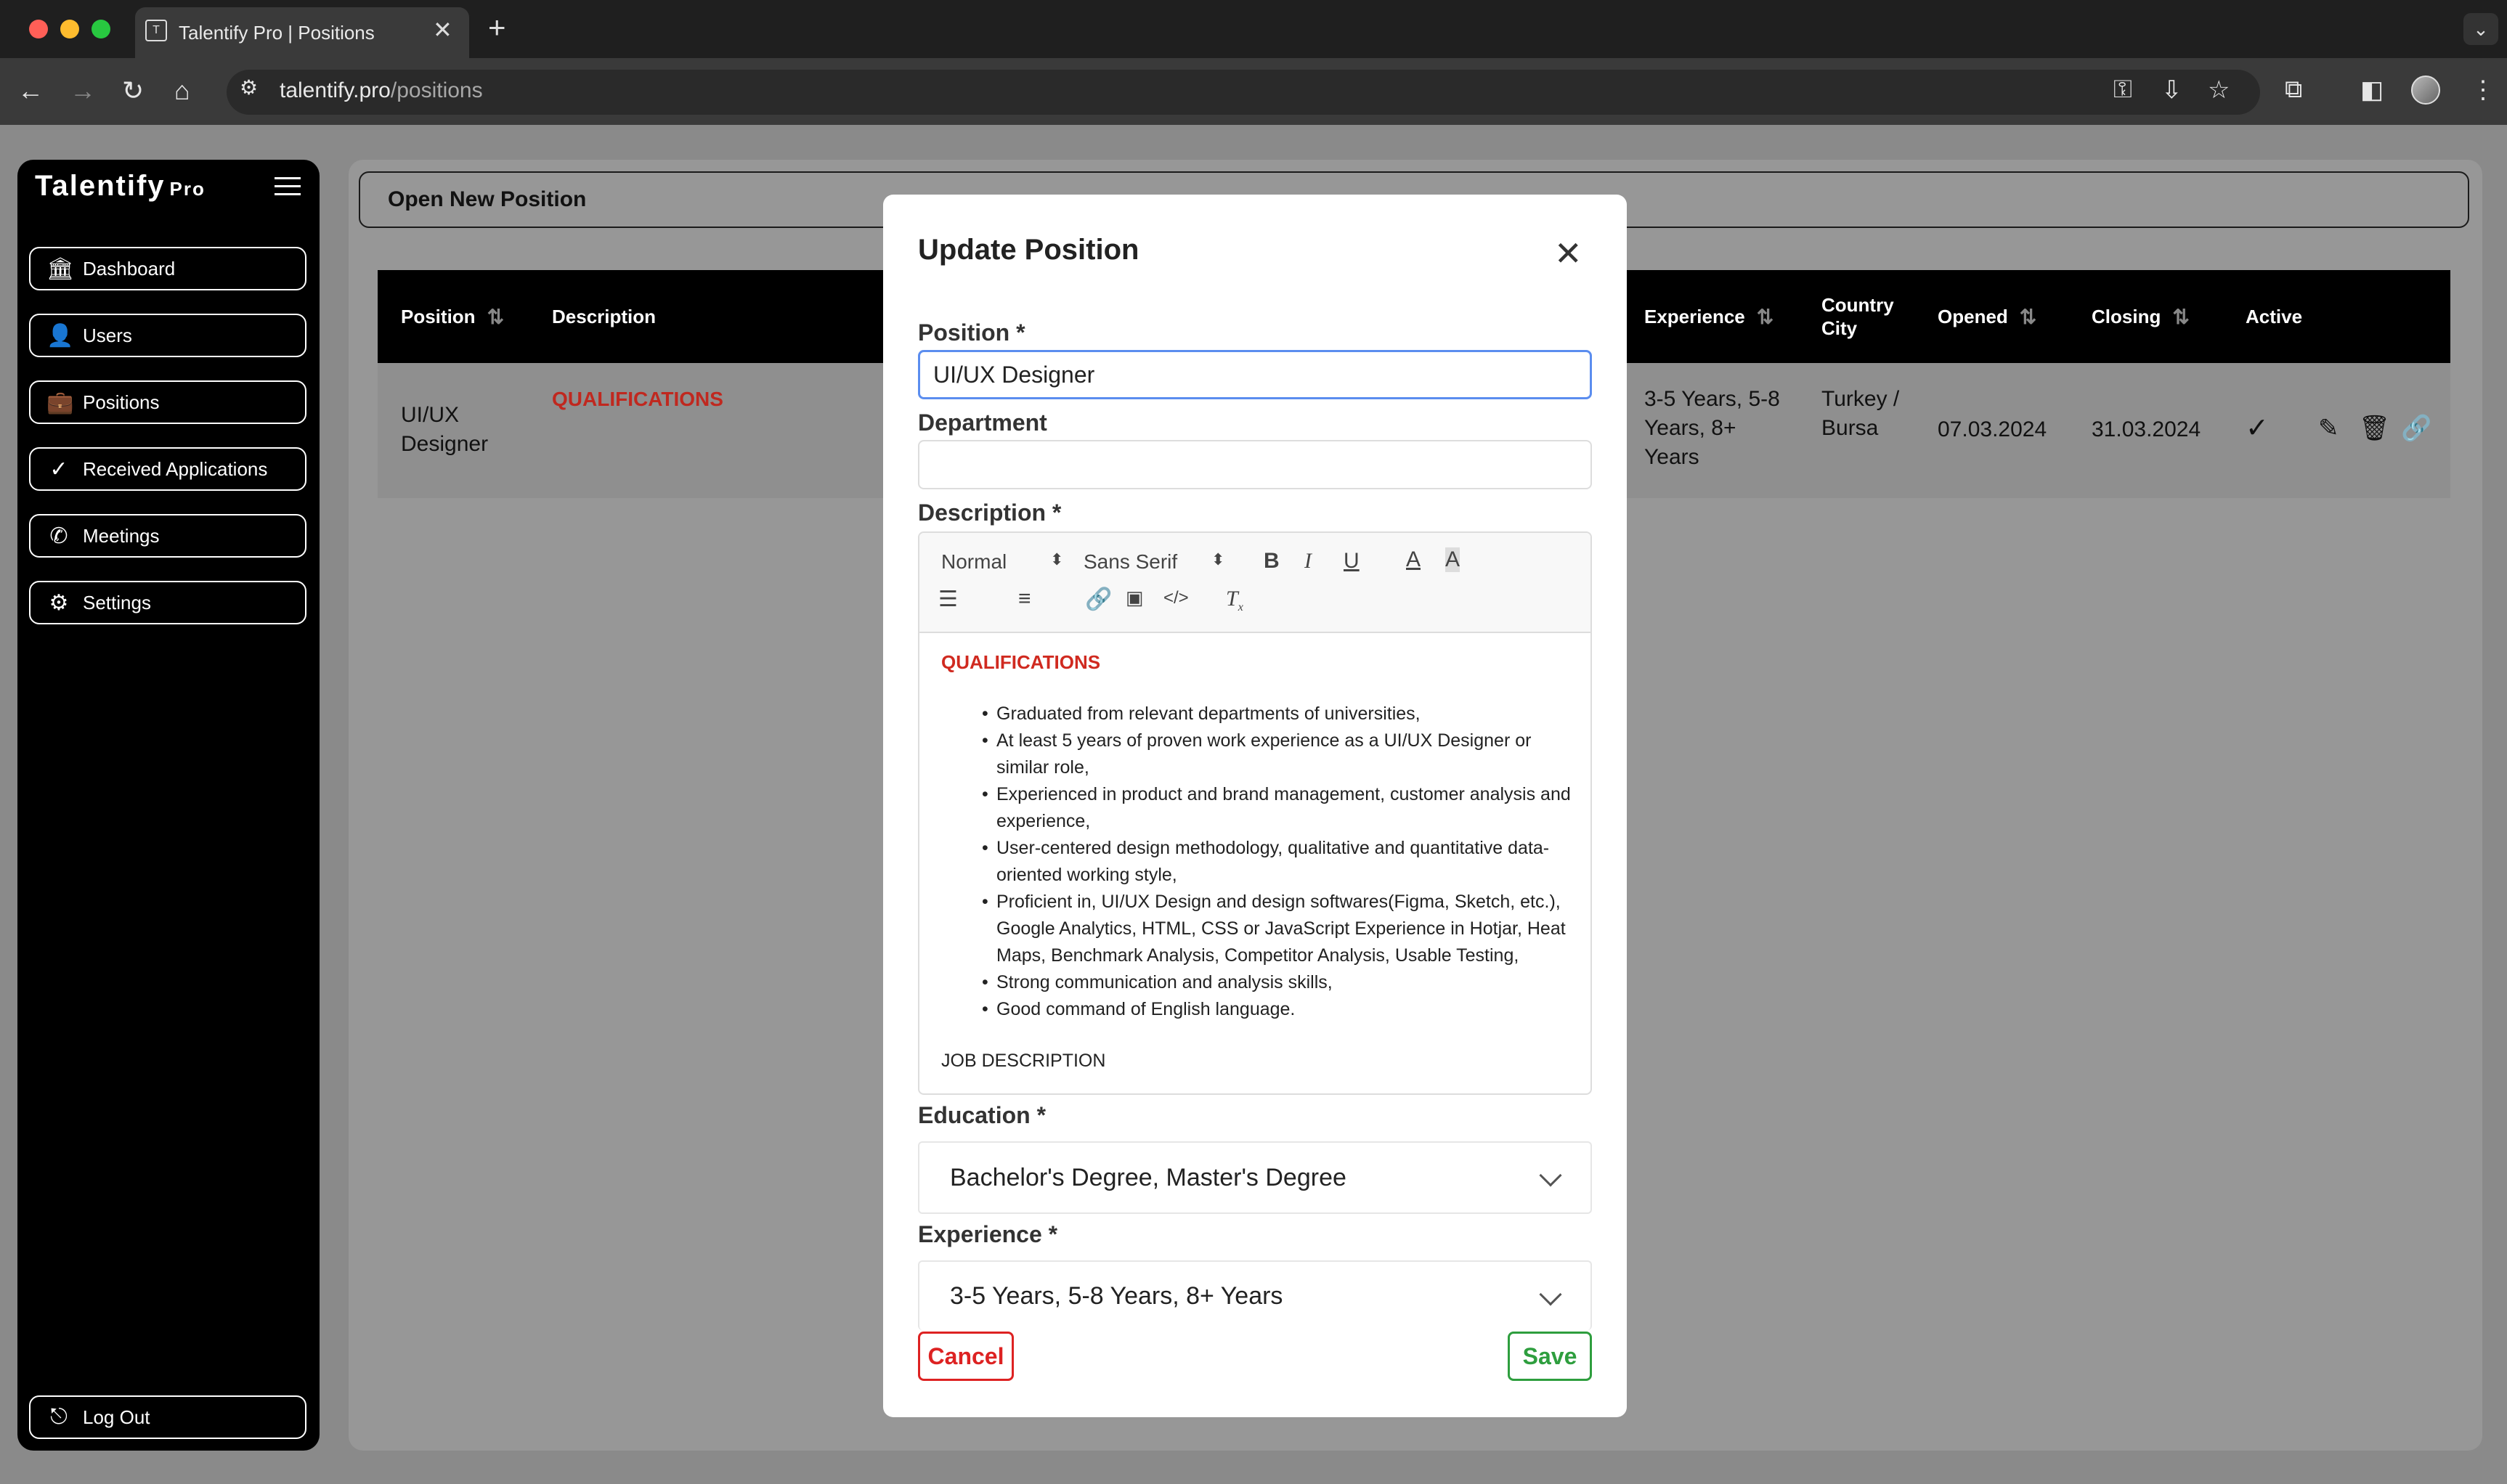 This screenshot has width=2507, height=1484. What do you see at coordinates (60, 402) in the screenshot?
I see `briefcase-icon: 💼` at bounding box center [60, 402].